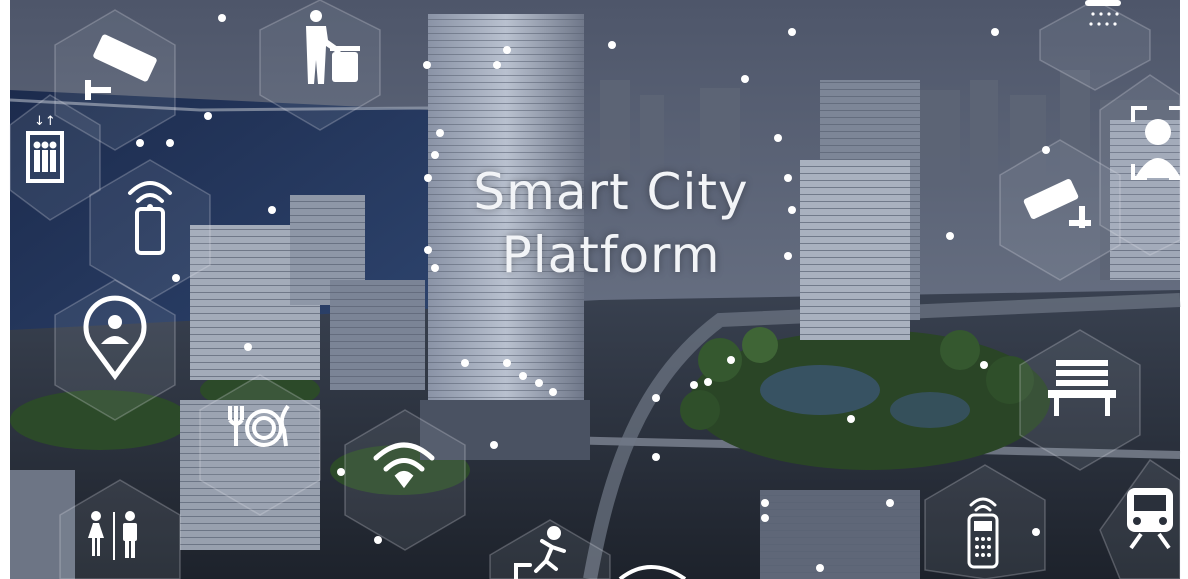 This screenshot has height=579, width=1188. I want to click on white-border-right, so click(1184, 289).